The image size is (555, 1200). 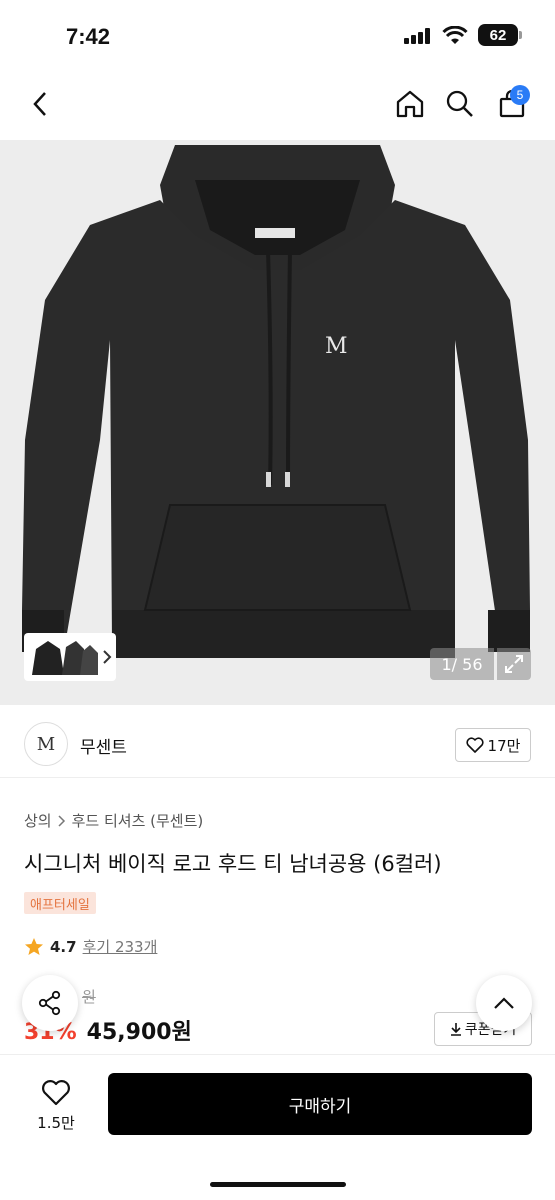 What do you see at coordinates (38, 820) in the screenshot?
I see `breadcrumb-item: 상의` at bounding box center [38, 820].